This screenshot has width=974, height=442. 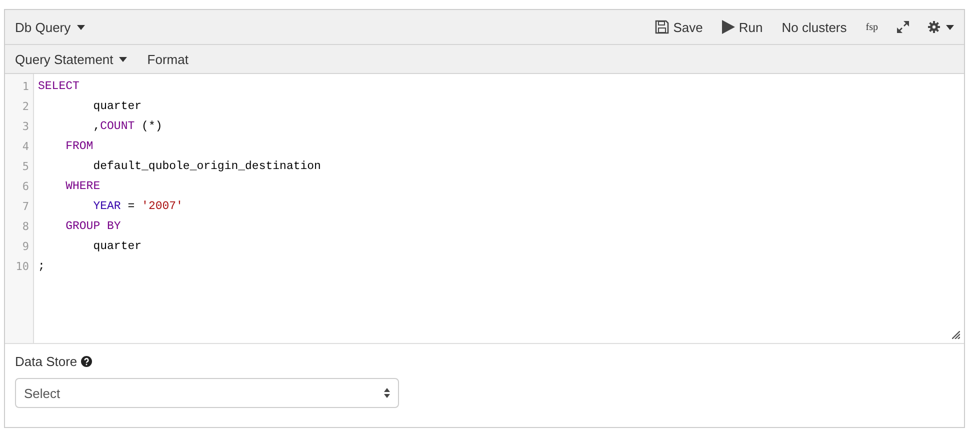 I want to click on run-button: Run, so click(x=742, y=27).